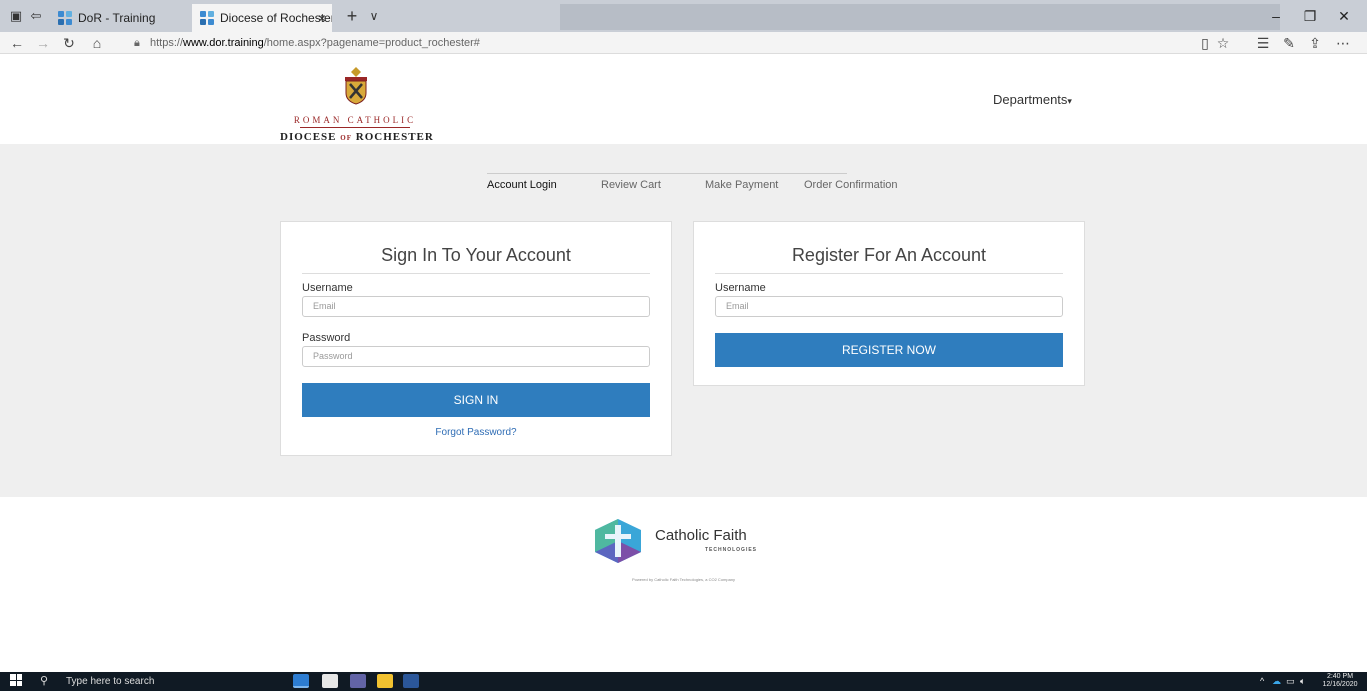 Image resolution: width=1367 pixels, height=691 pixels. Describe the element at coordinates (618, 541) in the screenshot. I see `catholic-faith-technologies-logo-icon` at that location.